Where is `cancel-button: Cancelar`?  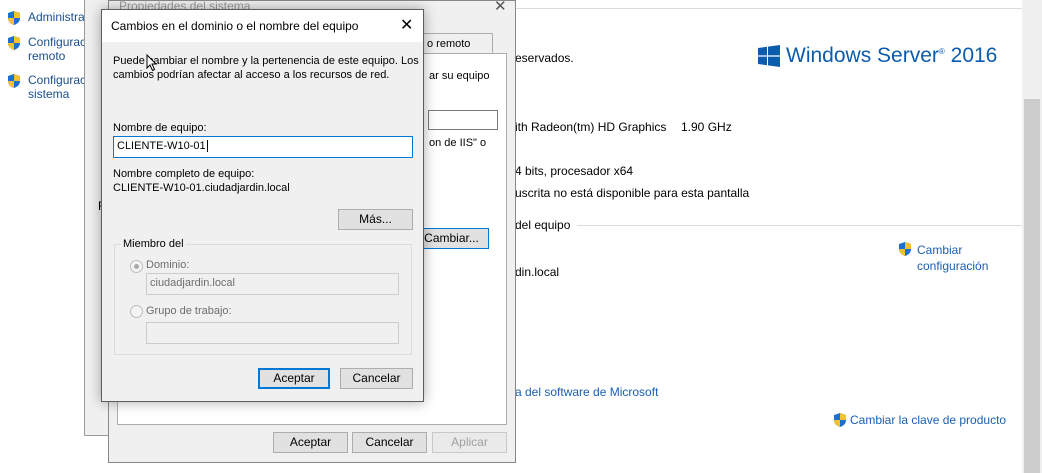
cancel-button: Cancelar is located at coordinates (389, 442).